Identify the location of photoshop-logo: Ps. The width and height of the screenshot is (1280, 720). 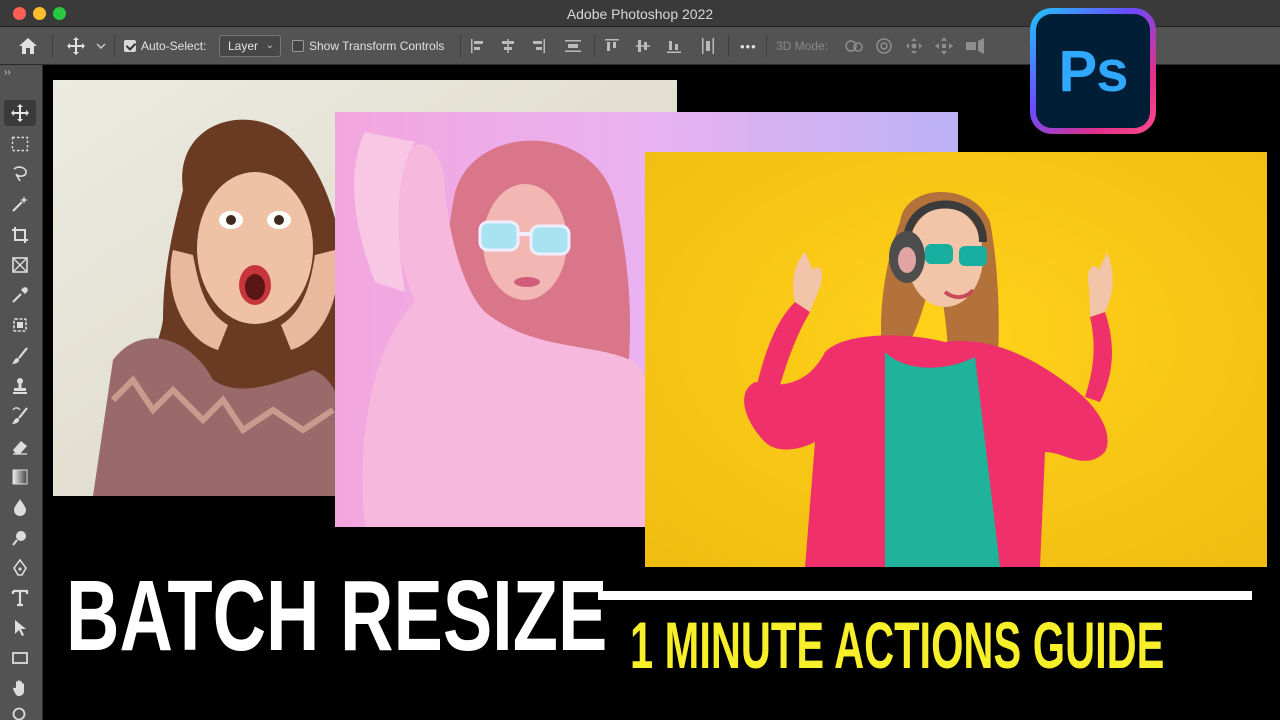
(1093, 71).